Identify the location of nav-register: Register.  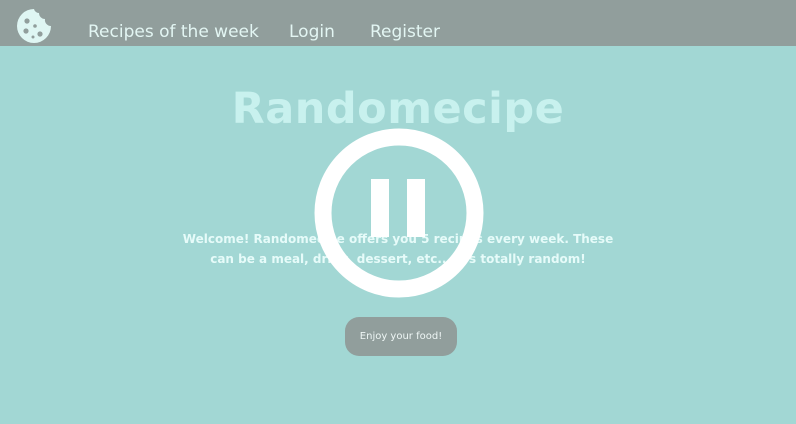
(405, 32).